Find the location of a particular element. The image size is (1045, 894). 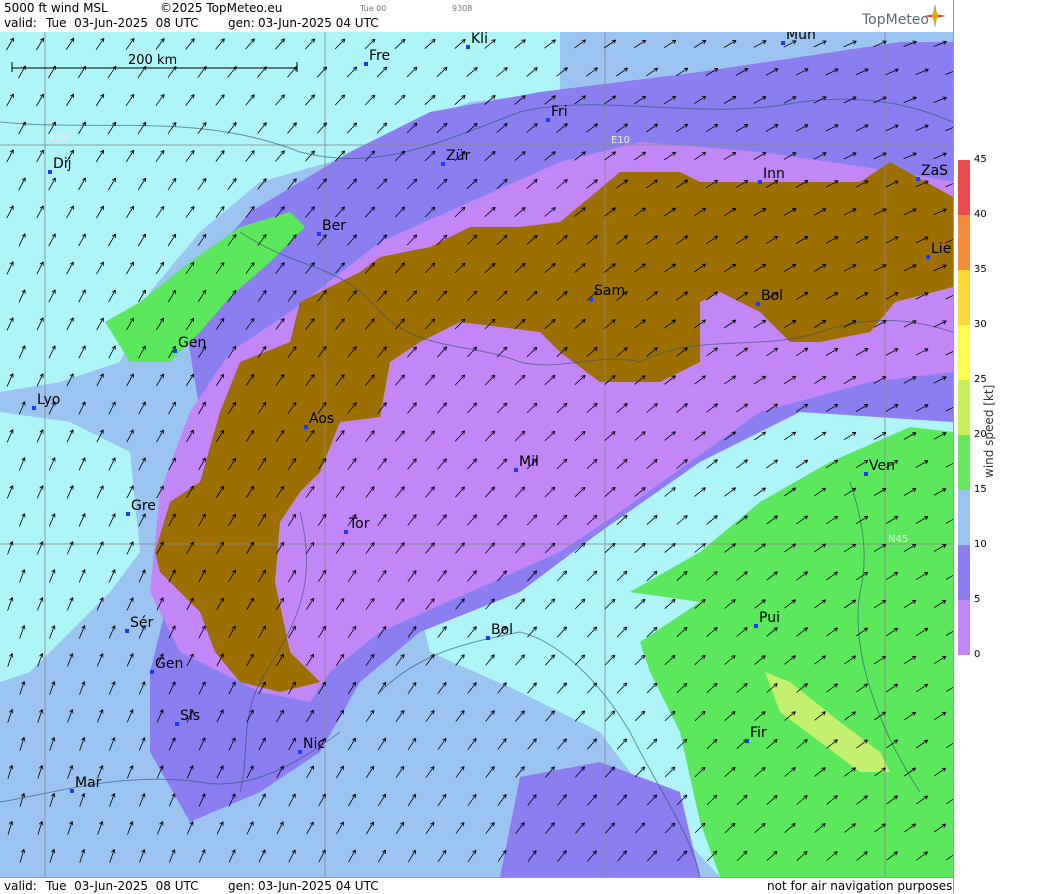

legend-tick: 40 is located at coordinates (980, 214).